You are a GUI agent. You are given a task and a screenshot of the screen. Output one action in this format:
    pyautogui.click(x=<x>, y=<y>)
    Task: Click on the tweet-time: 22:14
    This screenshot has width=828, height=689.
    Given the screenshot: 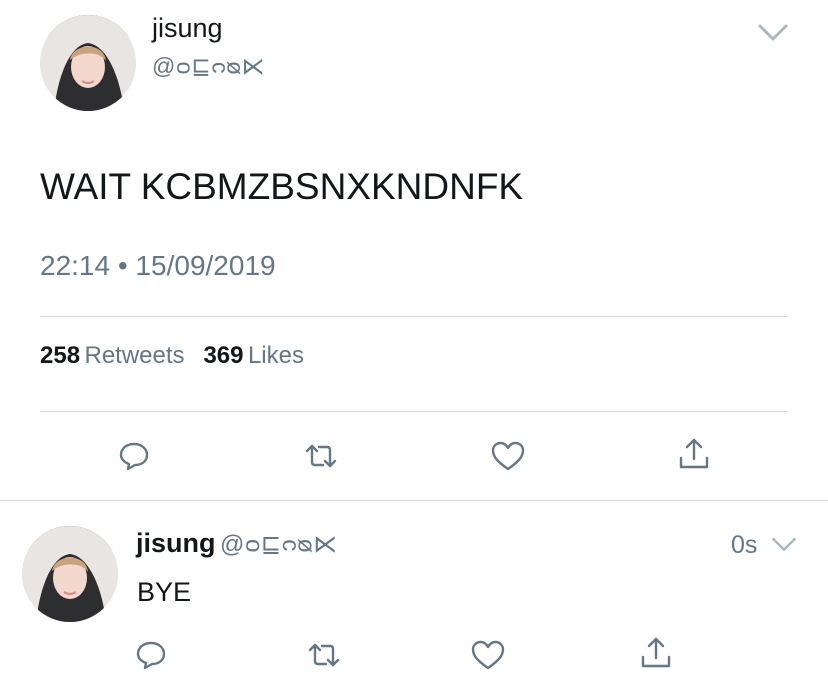 What is the action you would take?
    pyautogui.click(x=75, y=265)
    